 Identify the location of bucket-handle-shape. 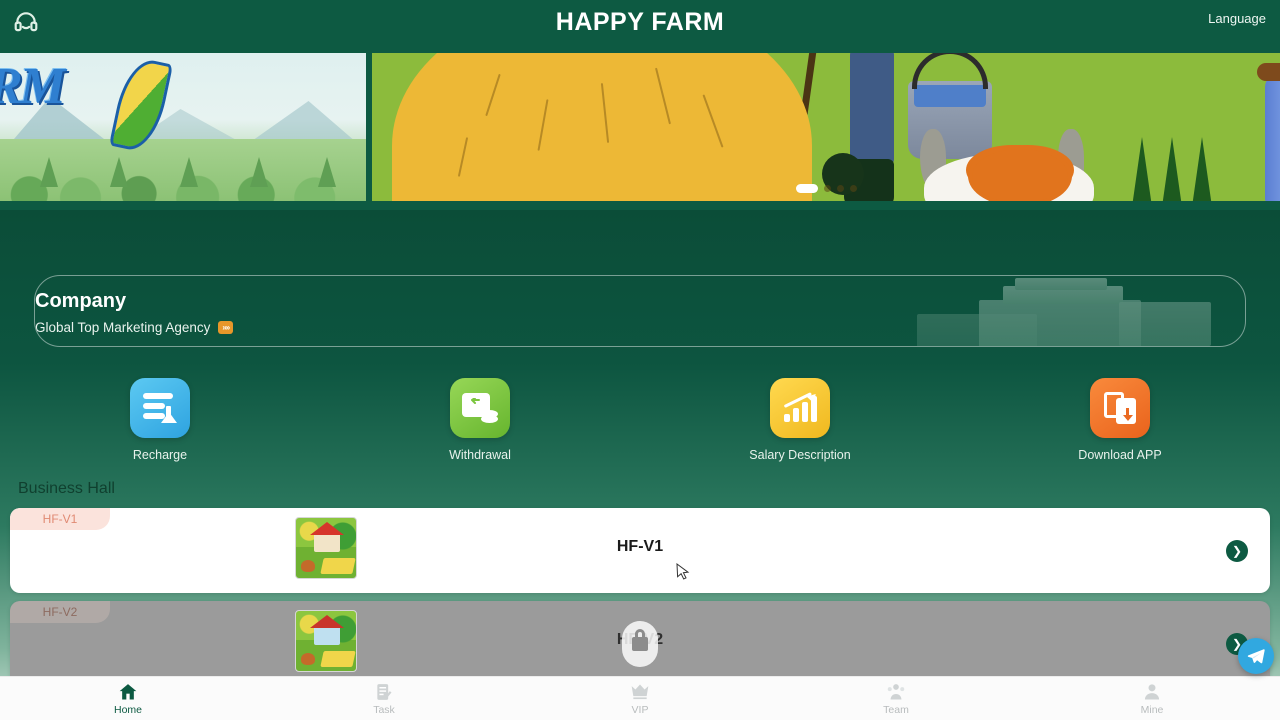
(950, 71).